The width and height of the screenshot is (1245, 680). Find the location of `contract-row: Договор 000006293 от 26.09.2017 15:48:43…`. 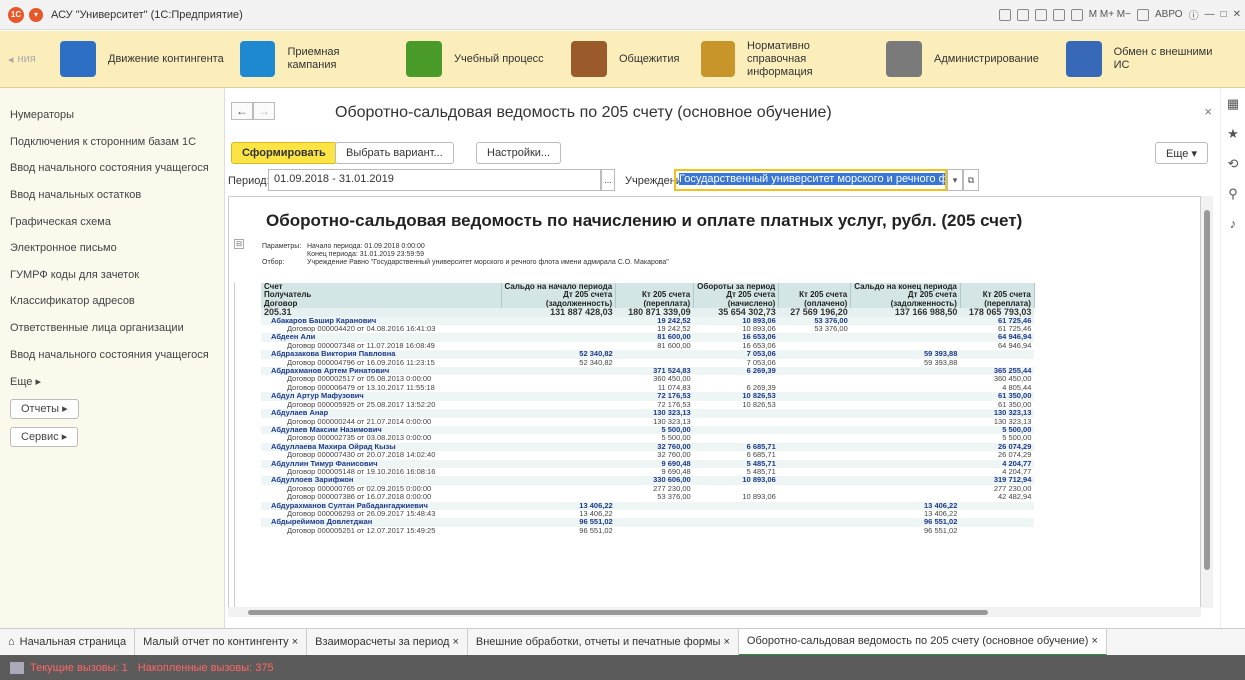

contract-row: Договор 000006293 от 26.09.2017 15:48:43… is located at coordinates (647, 514).